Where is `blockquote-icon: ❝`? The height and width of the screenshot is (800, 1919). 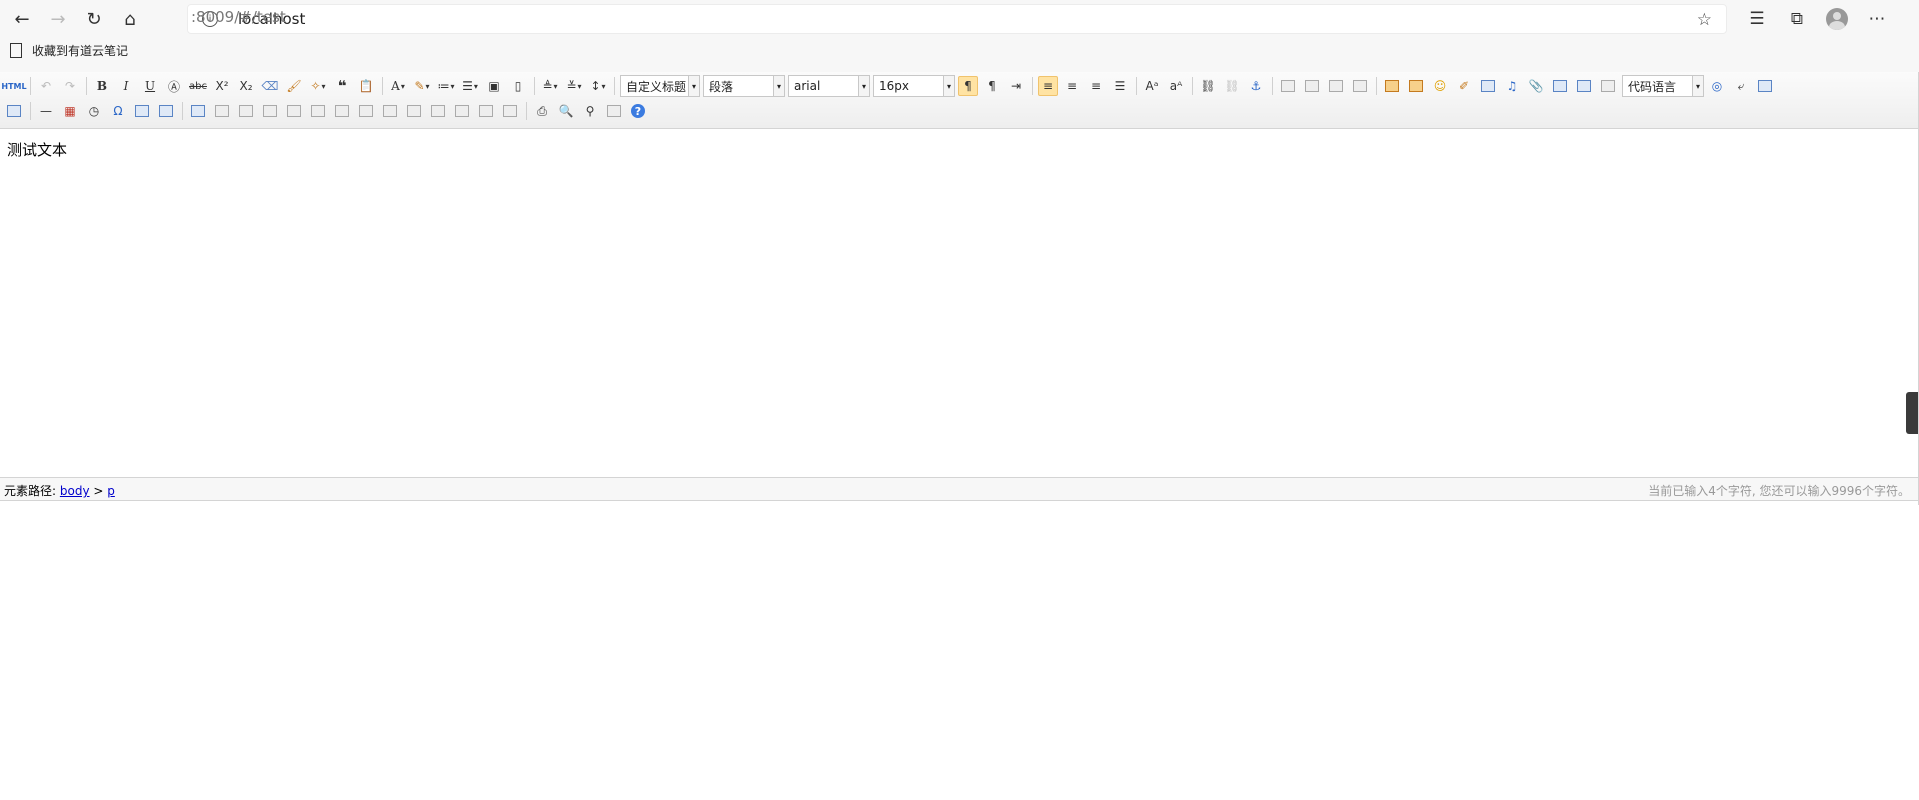
blockquote-icon: ❝ is located at coordinates (342, 86).